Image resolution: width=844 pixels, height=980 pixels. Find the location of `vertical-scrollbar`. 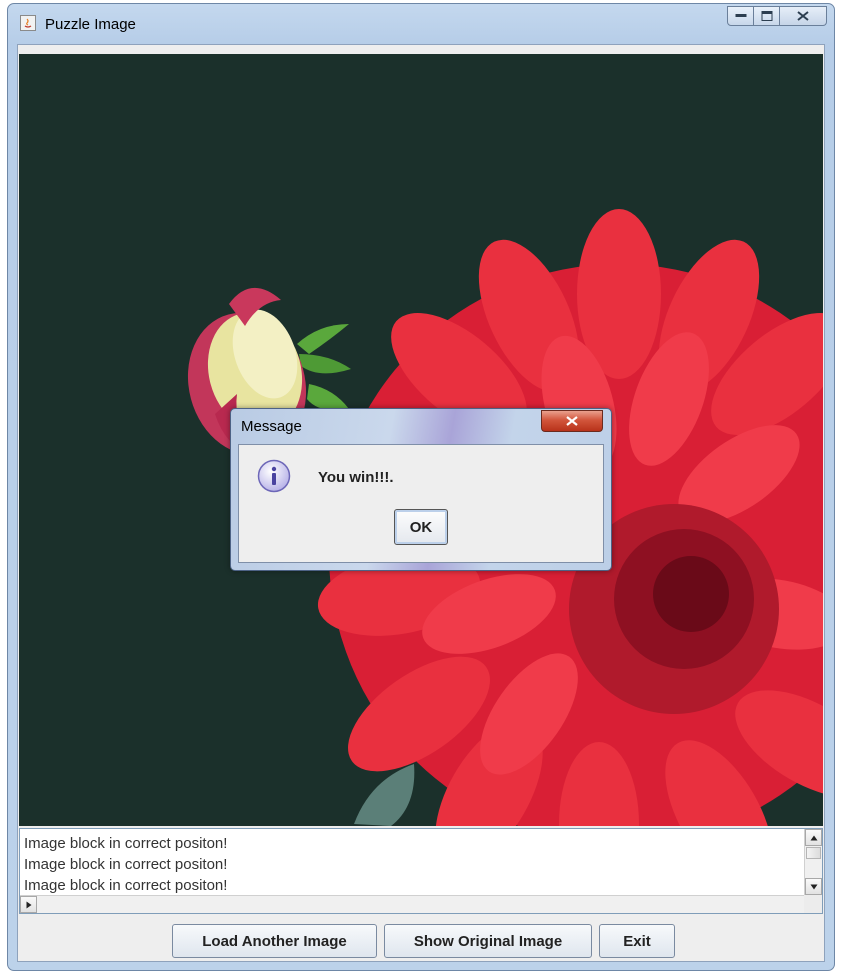

vertical-scrollbar is located at coordinates (813, 862).